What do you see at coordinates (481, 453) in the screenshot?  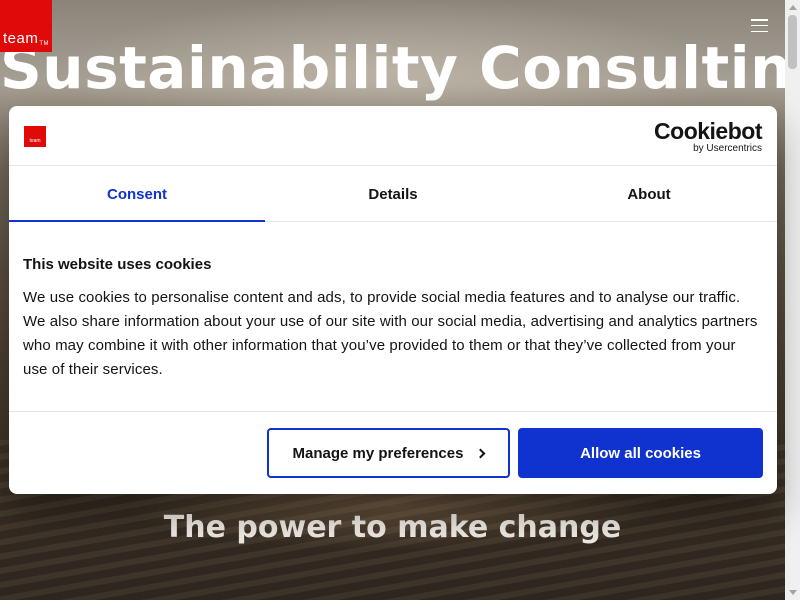 I see `chevron-right-icon` at bounding box center [481, 453].